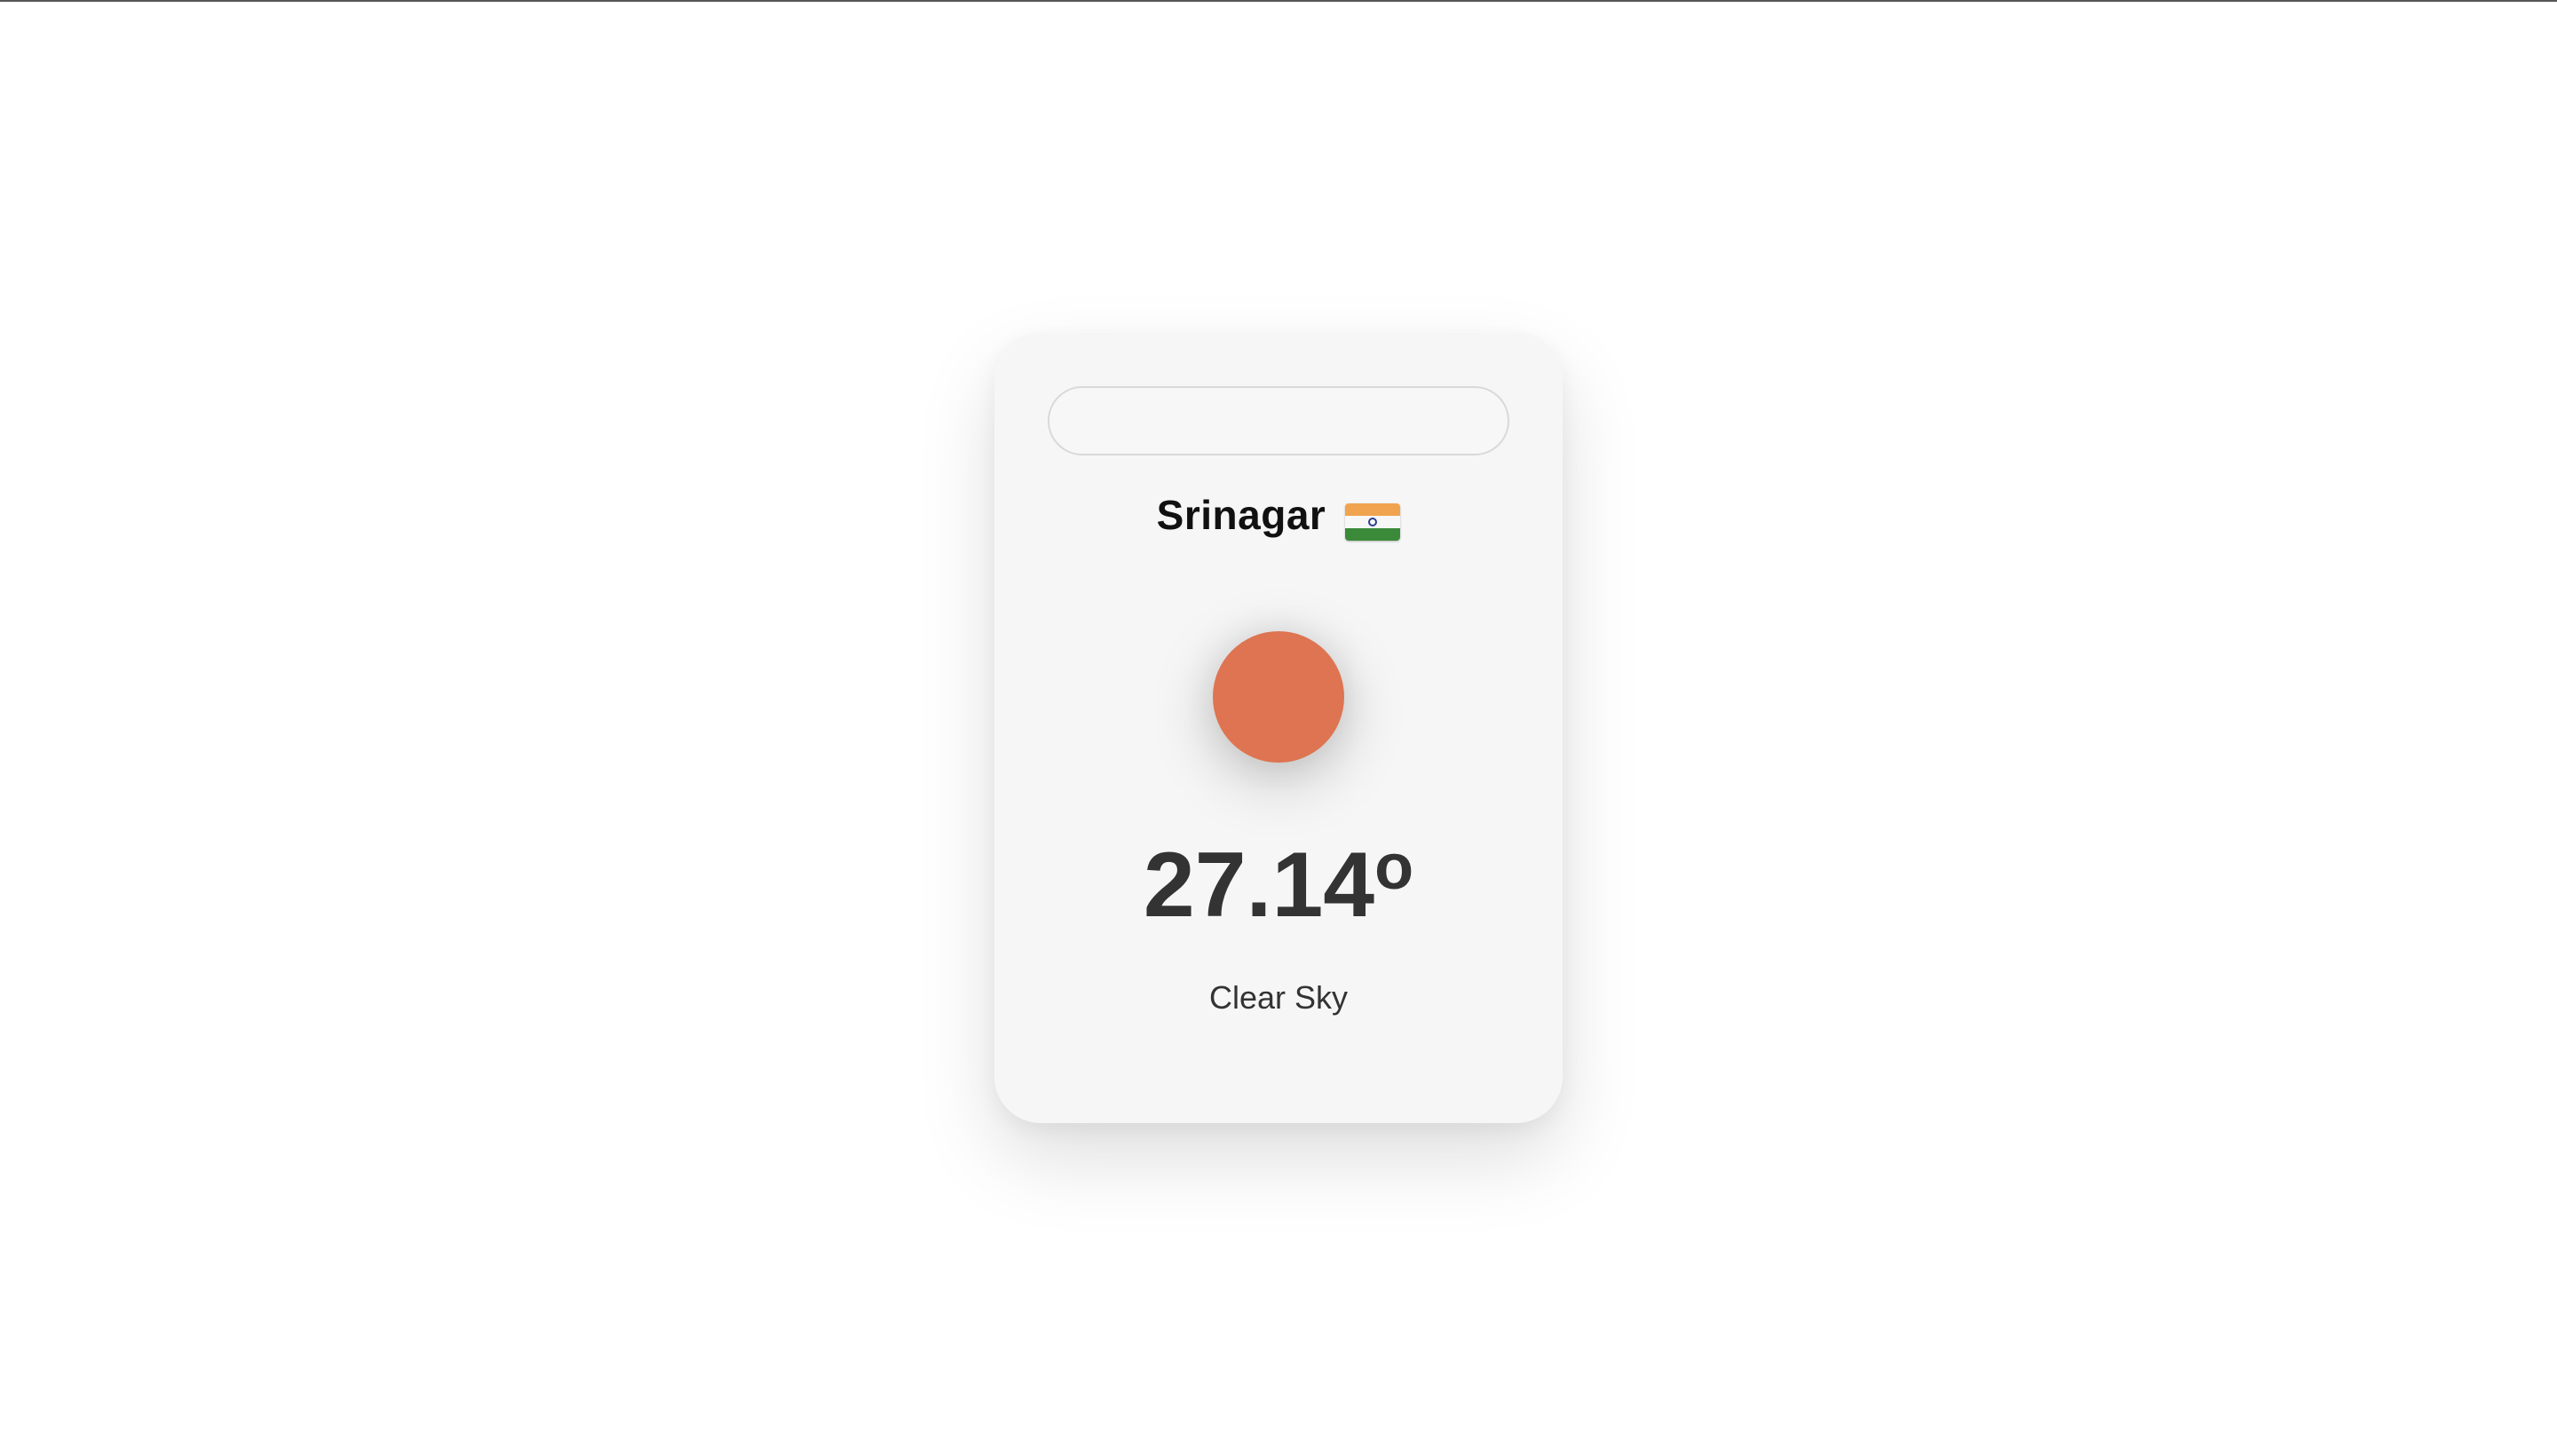 This screenshot has width=2557, height=1456. I want to click on sun-icon, so click(1278, 697).